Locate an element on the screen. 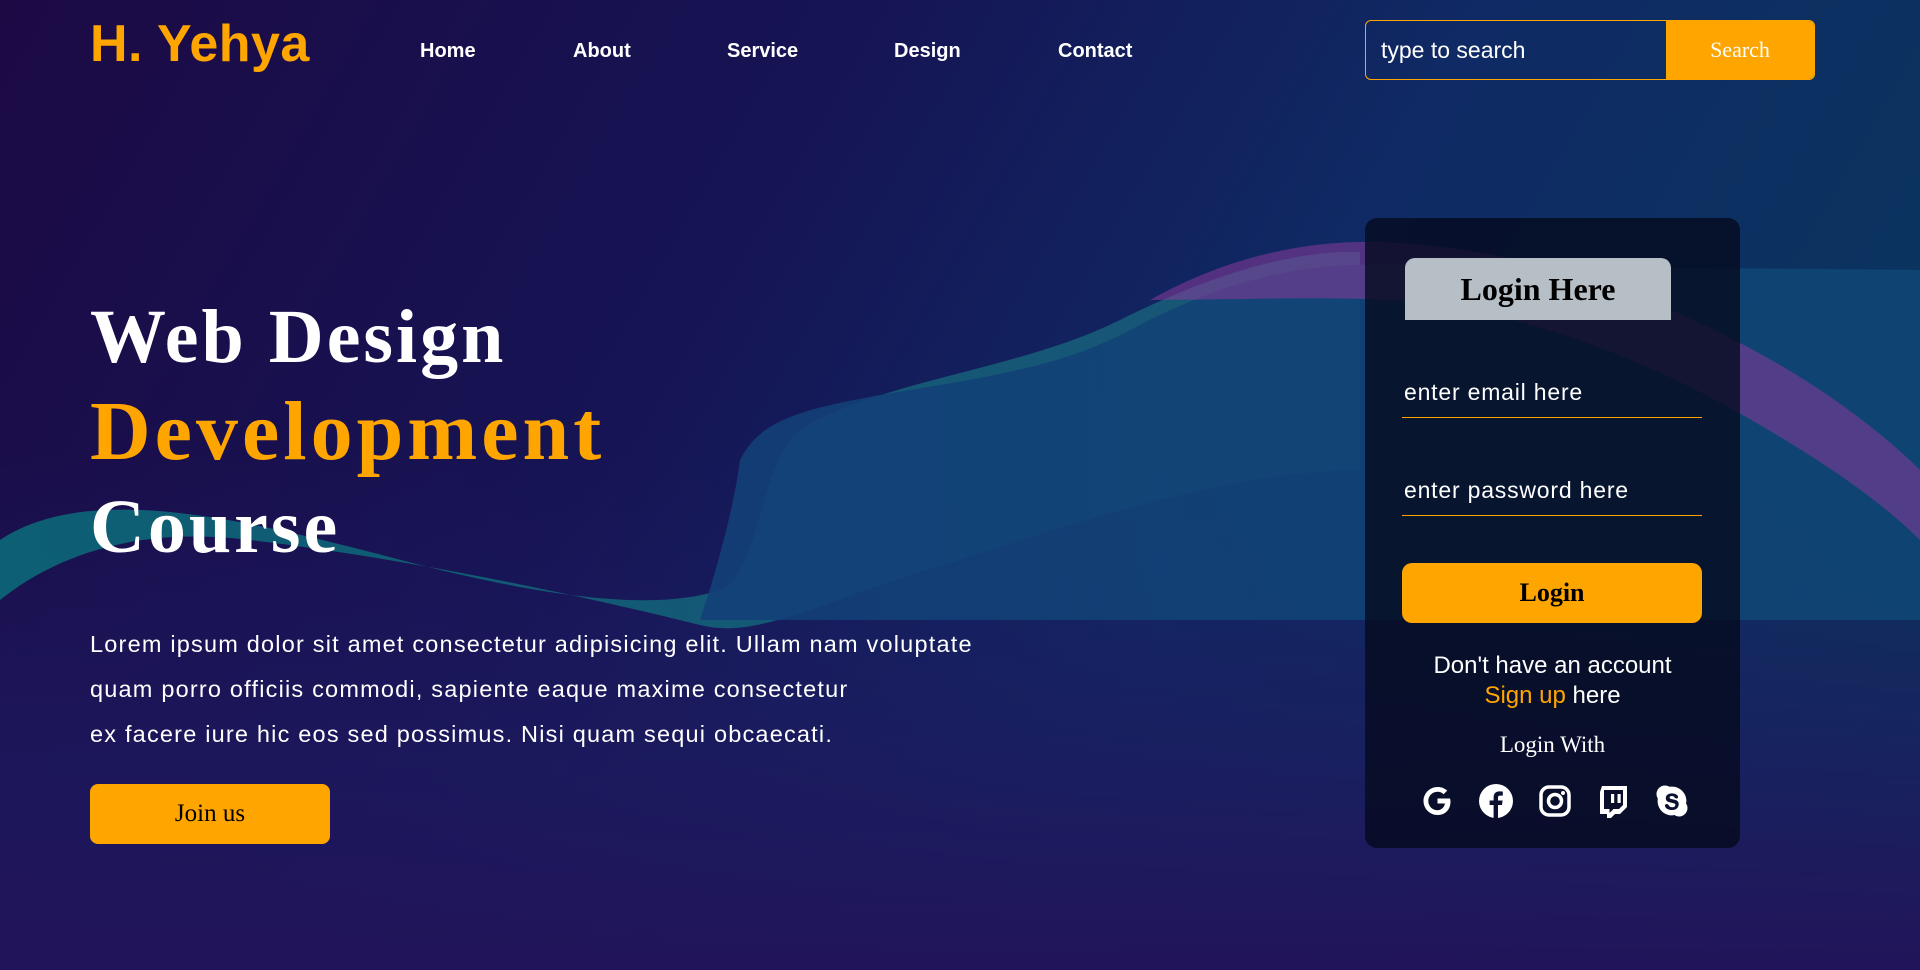 The width and height of the screenshot is (1920, 970). search-button: Search is located at coordinates (1740, 50).